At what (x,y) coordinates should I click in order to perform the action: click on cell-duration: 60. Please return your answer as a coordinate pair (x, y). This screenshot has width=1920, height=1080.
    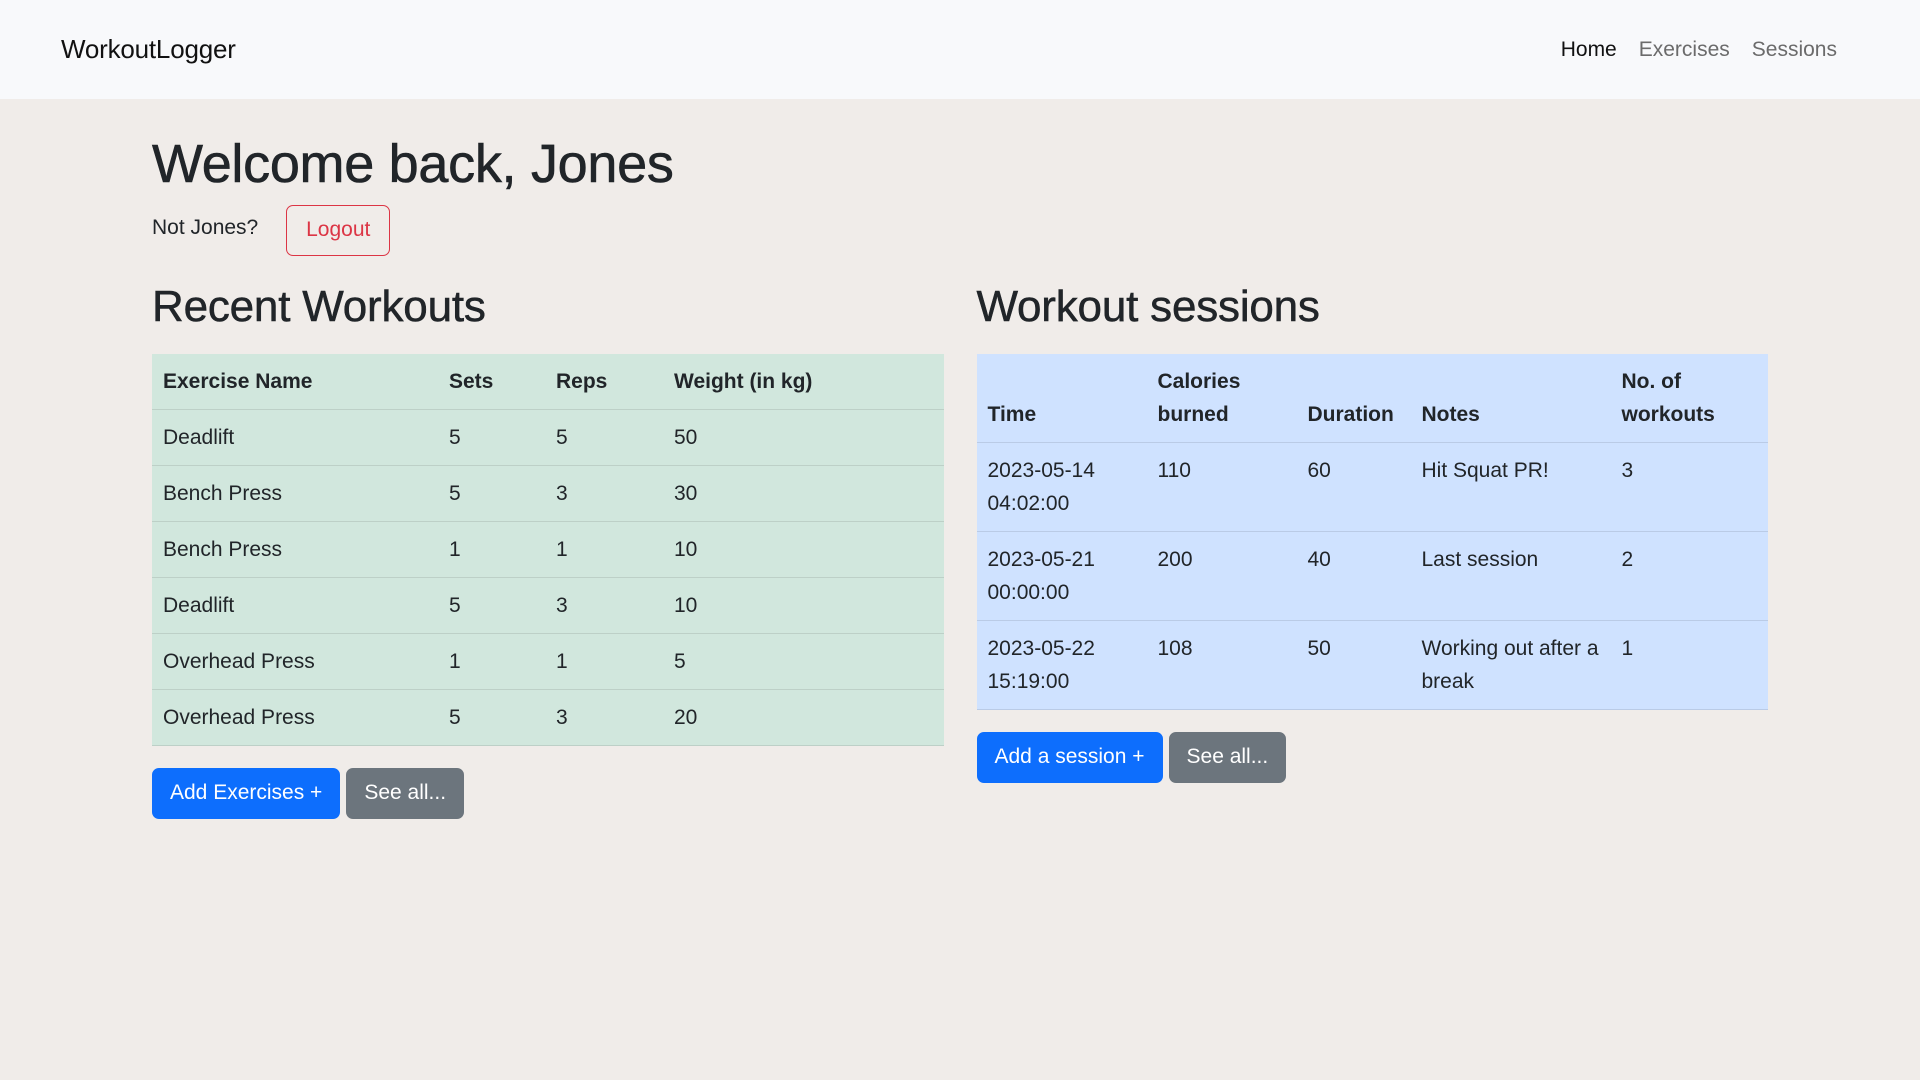
    Looking at the image, I should click on (1319, 470).